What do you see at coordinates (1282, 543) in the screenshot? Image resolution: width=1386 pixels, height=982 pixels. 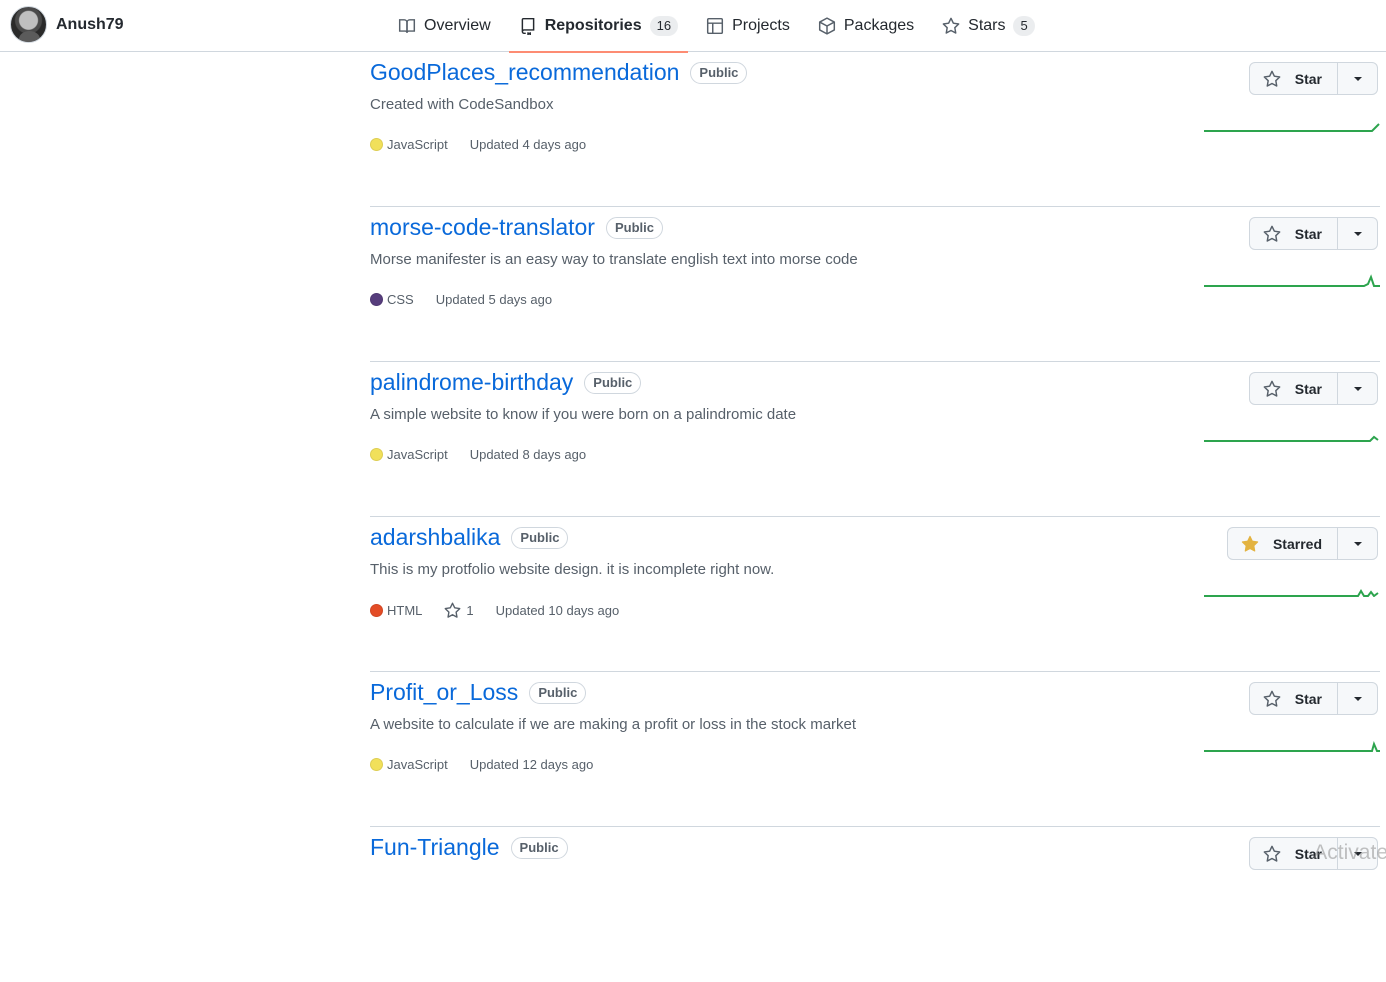 I see `starred-button: Starred` at bounding box center [1282, 543].